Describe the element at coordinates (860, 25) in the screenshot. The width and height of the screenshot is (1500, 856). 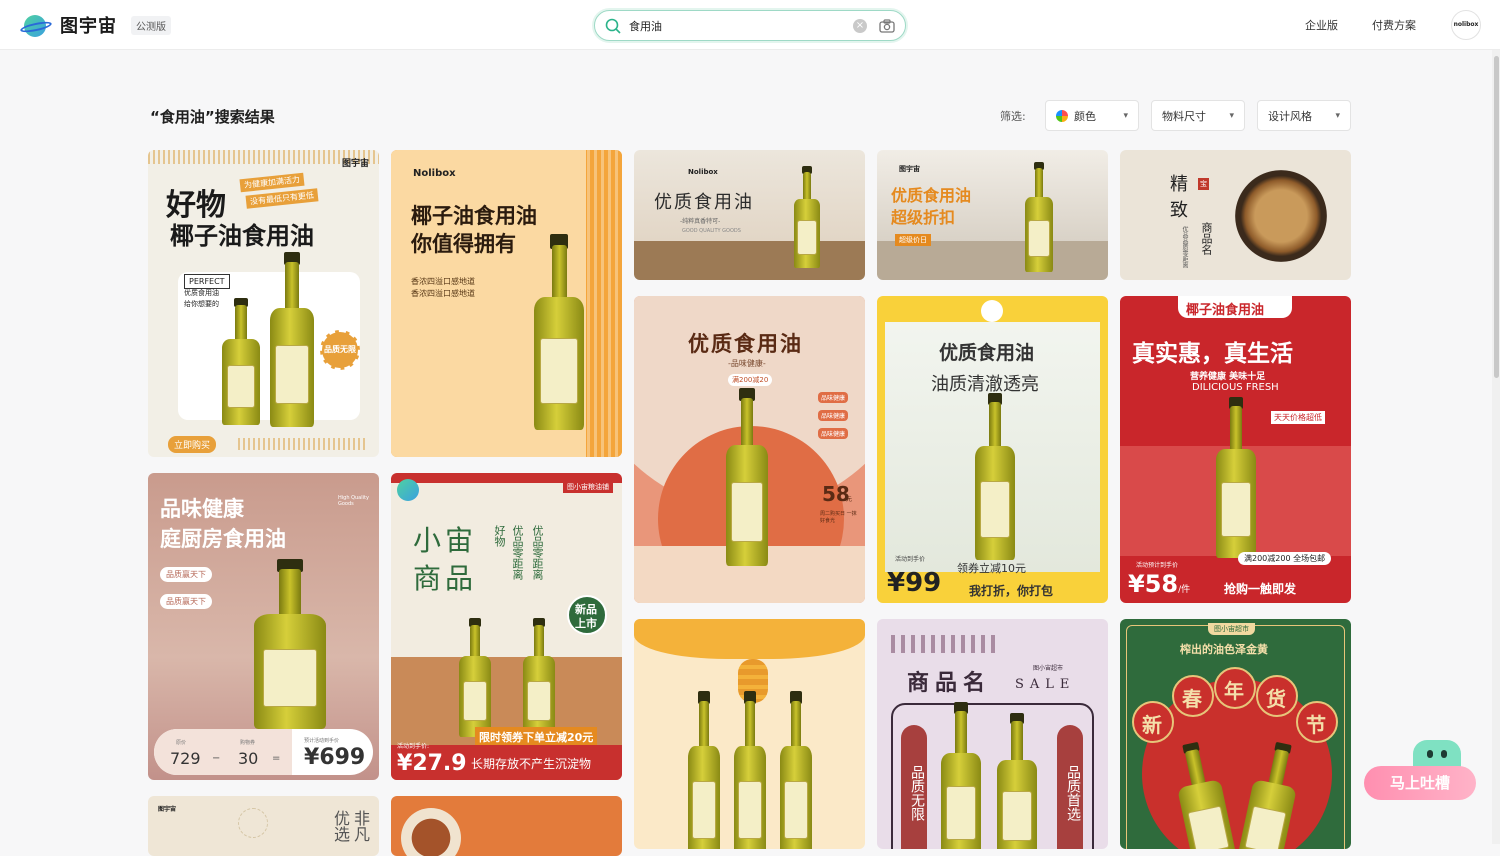
I see `clear-icon: ×` at that location.